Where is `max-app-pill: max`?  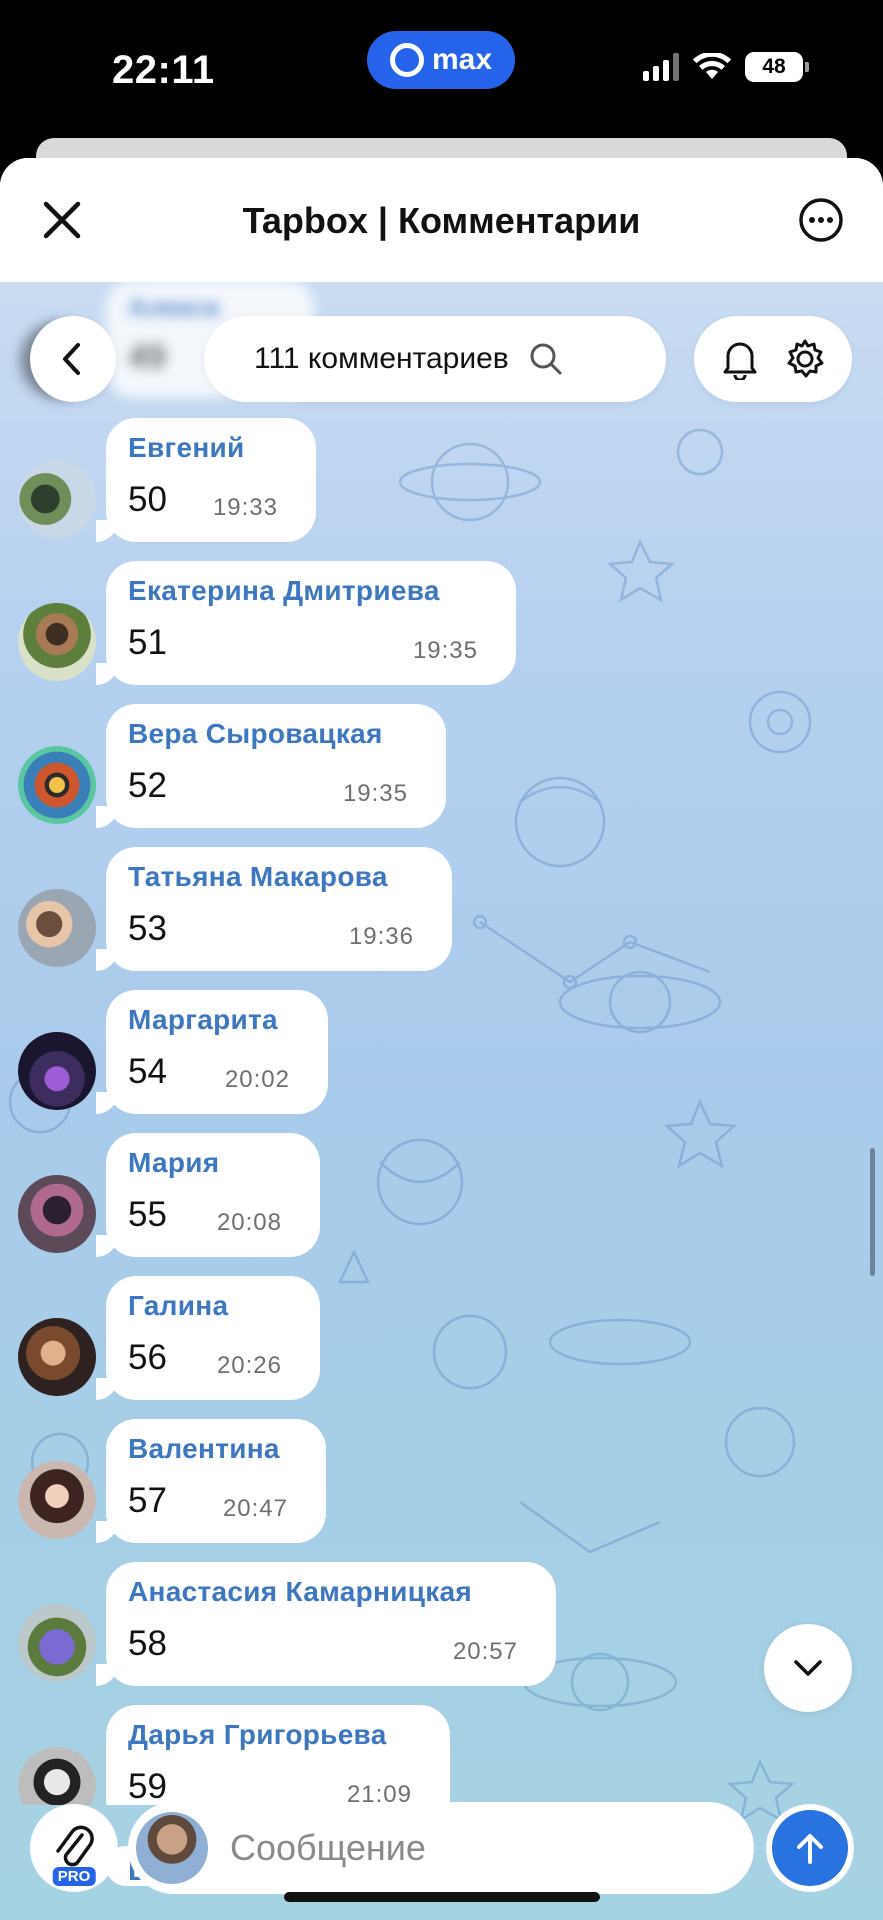 max-app-pill: max is located at coordinates (441, 60).